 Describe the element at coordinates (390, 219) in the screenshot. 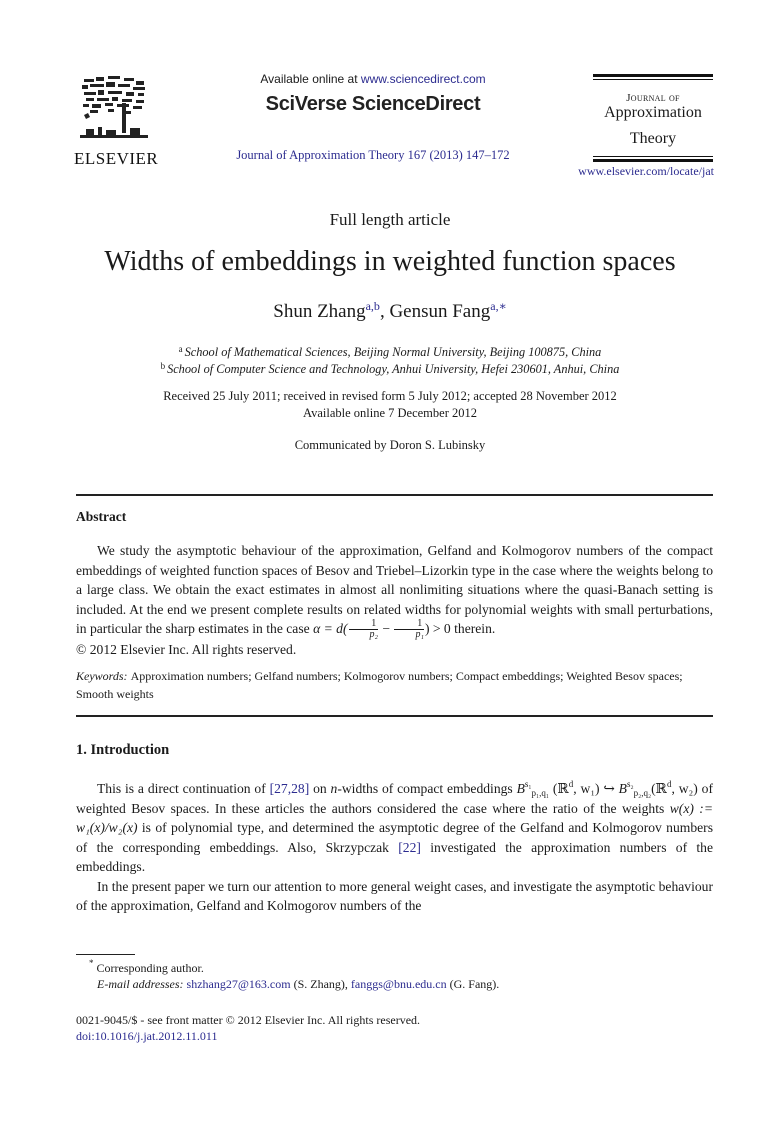

I see `article-type: Full length article` at that location.